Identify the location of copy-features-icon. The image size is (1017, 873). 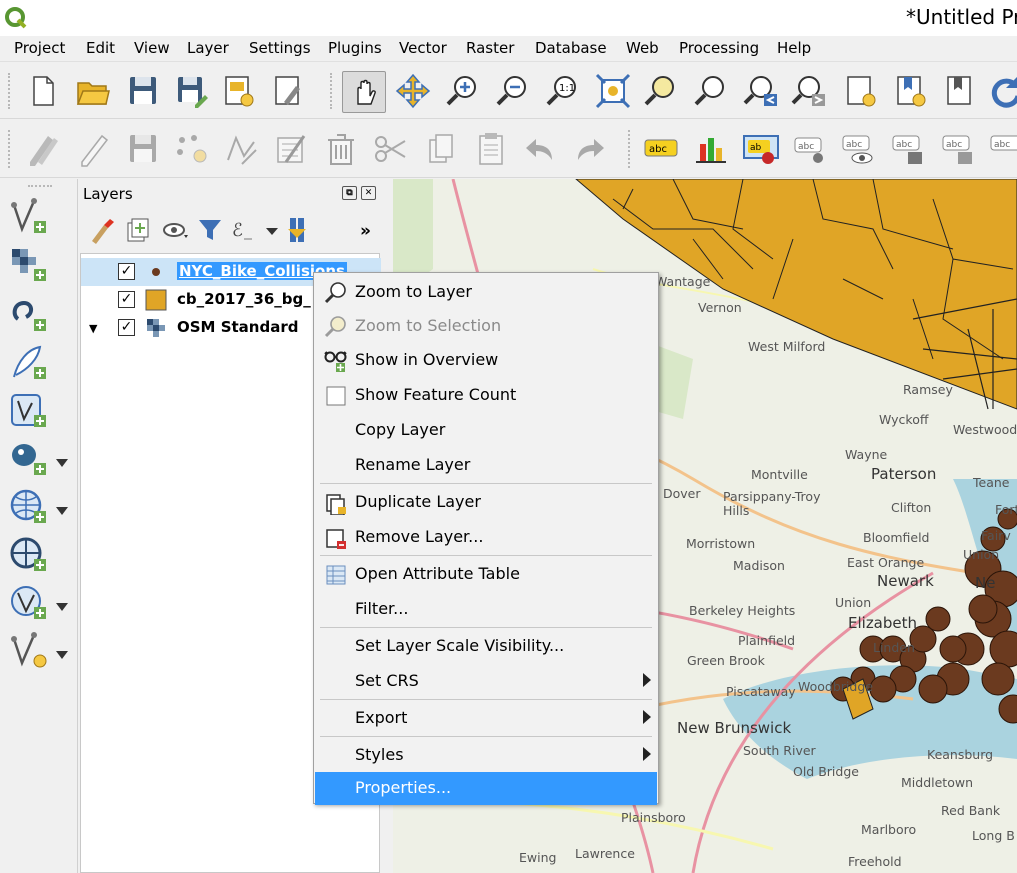
(441, 149).